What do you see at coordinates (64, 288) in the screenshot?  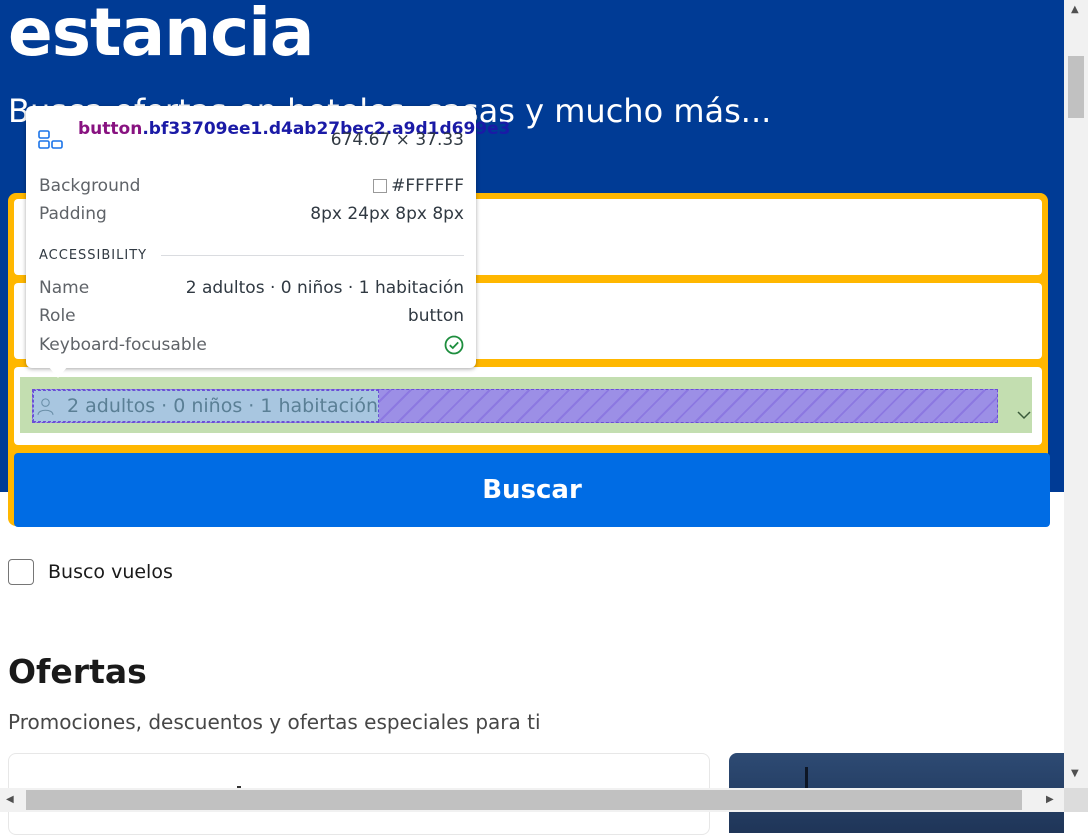 I see `inspector-name-label: Name` at bounding box center [64, 288].